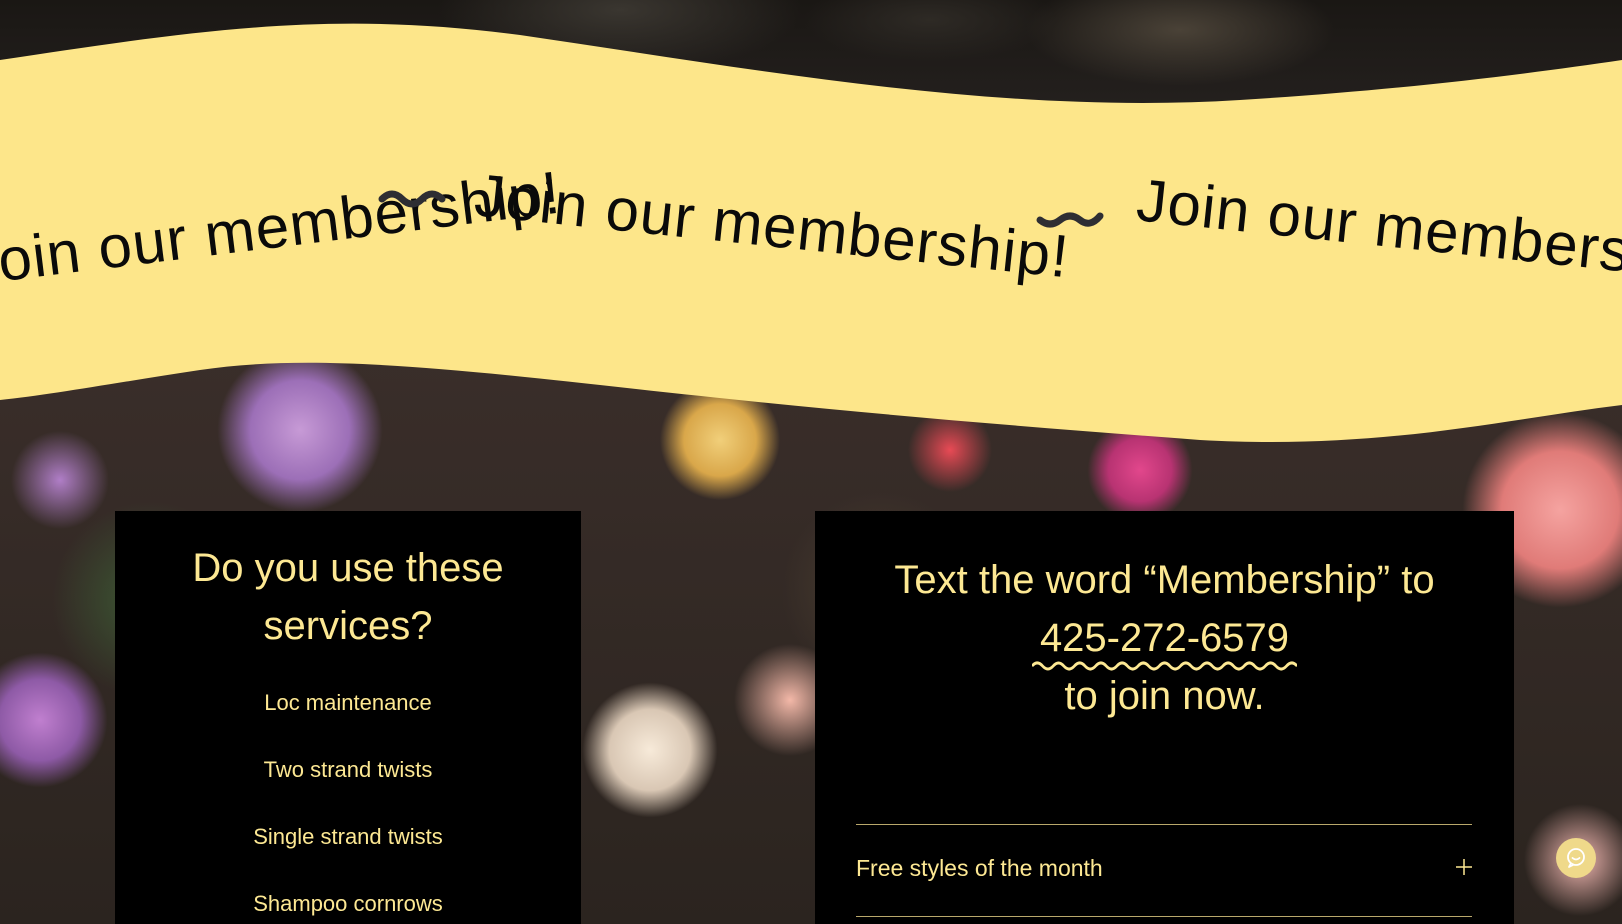 The width and height of the screenshot is (1622, 924). Describe the element at coordinates (348, 568) in the screenshot. I see `services-title-line1: Do you use these` at that location.